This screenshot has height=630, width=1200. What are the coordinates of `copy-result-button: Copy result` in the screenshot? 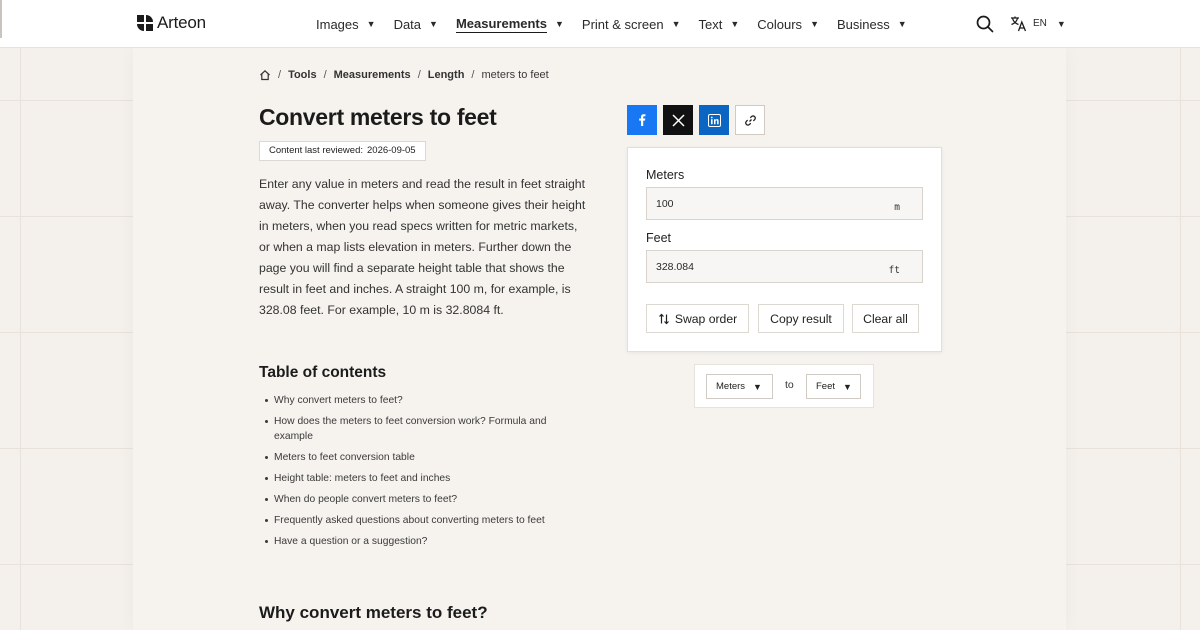 It's located at (801, 318).